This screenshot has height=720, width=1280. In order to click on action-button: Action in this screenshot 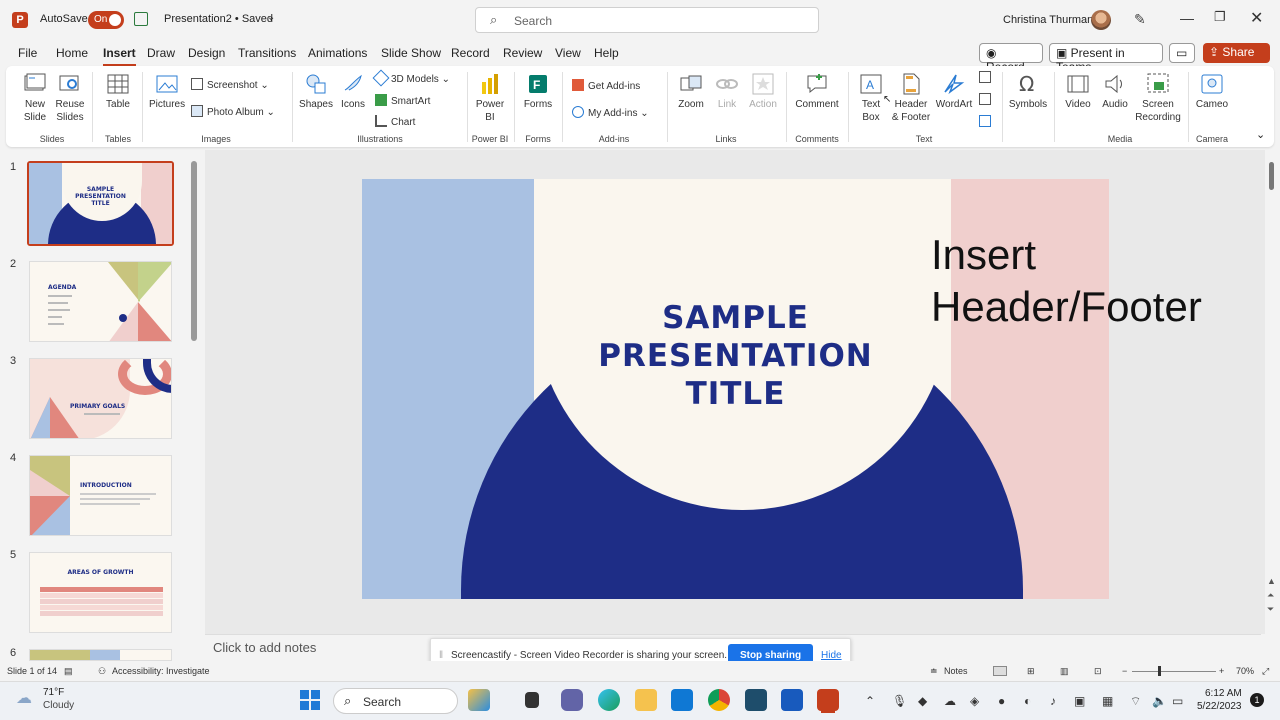, I will do `click(763, 91)`.